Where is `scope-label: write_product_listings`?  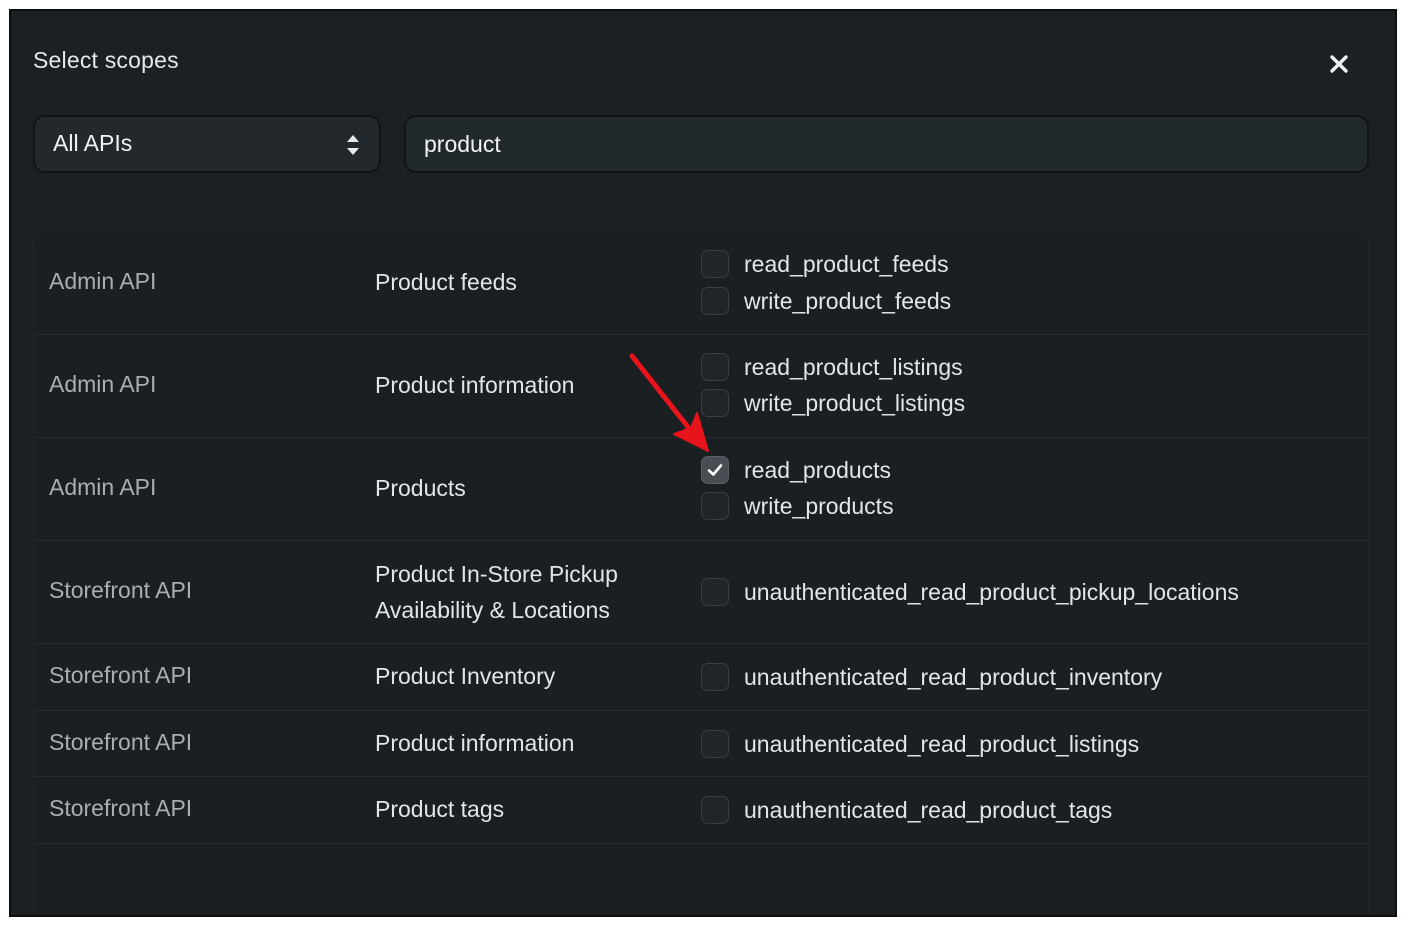 scope-label: write_product_listings is located at coordinates (855, 402).